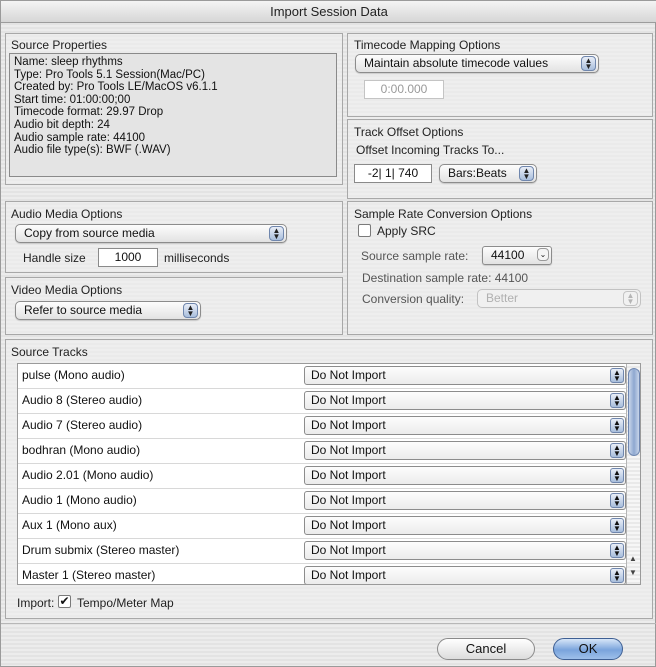 Image resolution: width=656 pixels, height=667 pixels. What do you see at coordinates (80, 137) in the screenshot?
I see `source-property-line: Audio sample rate: 44100` at bounding box center [80, 137].